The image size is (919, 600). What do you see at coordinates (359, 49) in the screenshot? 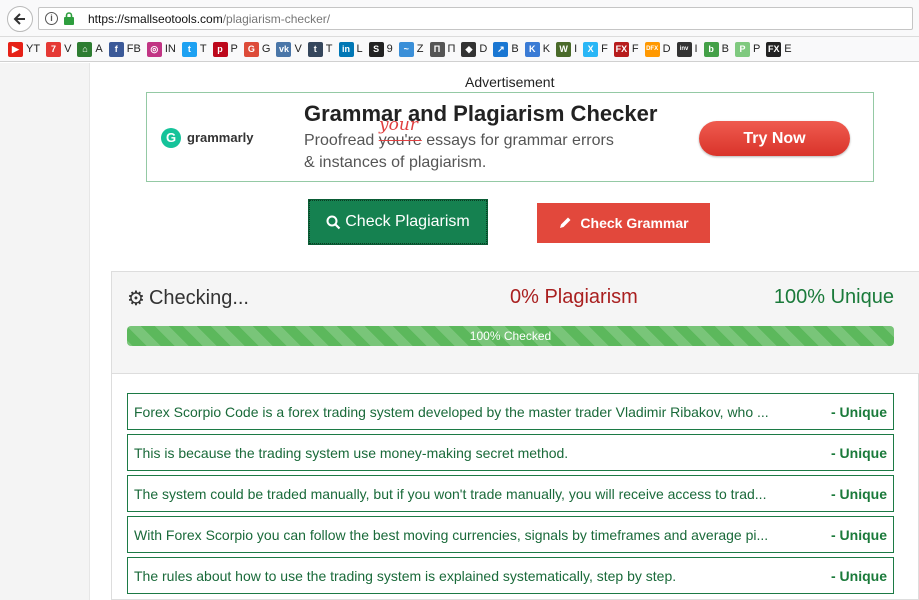
I see `bookmark-label: L` at bounding box center [359, 49].